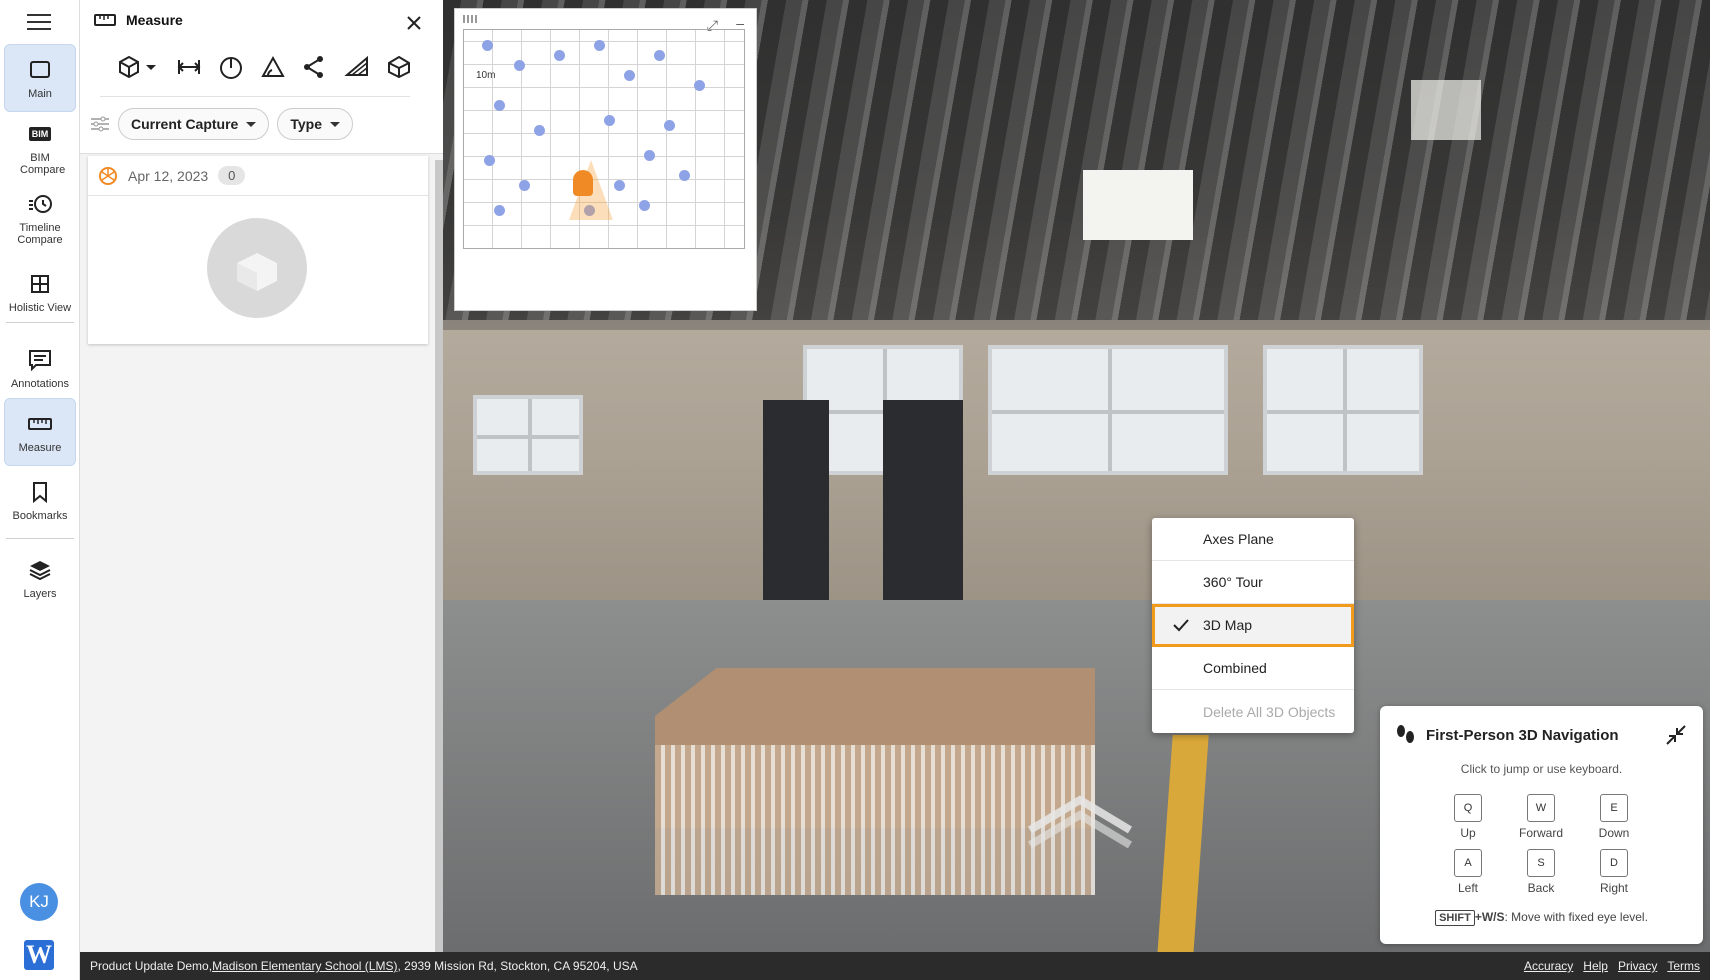  What do you see at coordinates (258, 176) in the screenshot?
I see `capture-card-header: Apr 12, 2023 0` at bounding box center [258, 176].